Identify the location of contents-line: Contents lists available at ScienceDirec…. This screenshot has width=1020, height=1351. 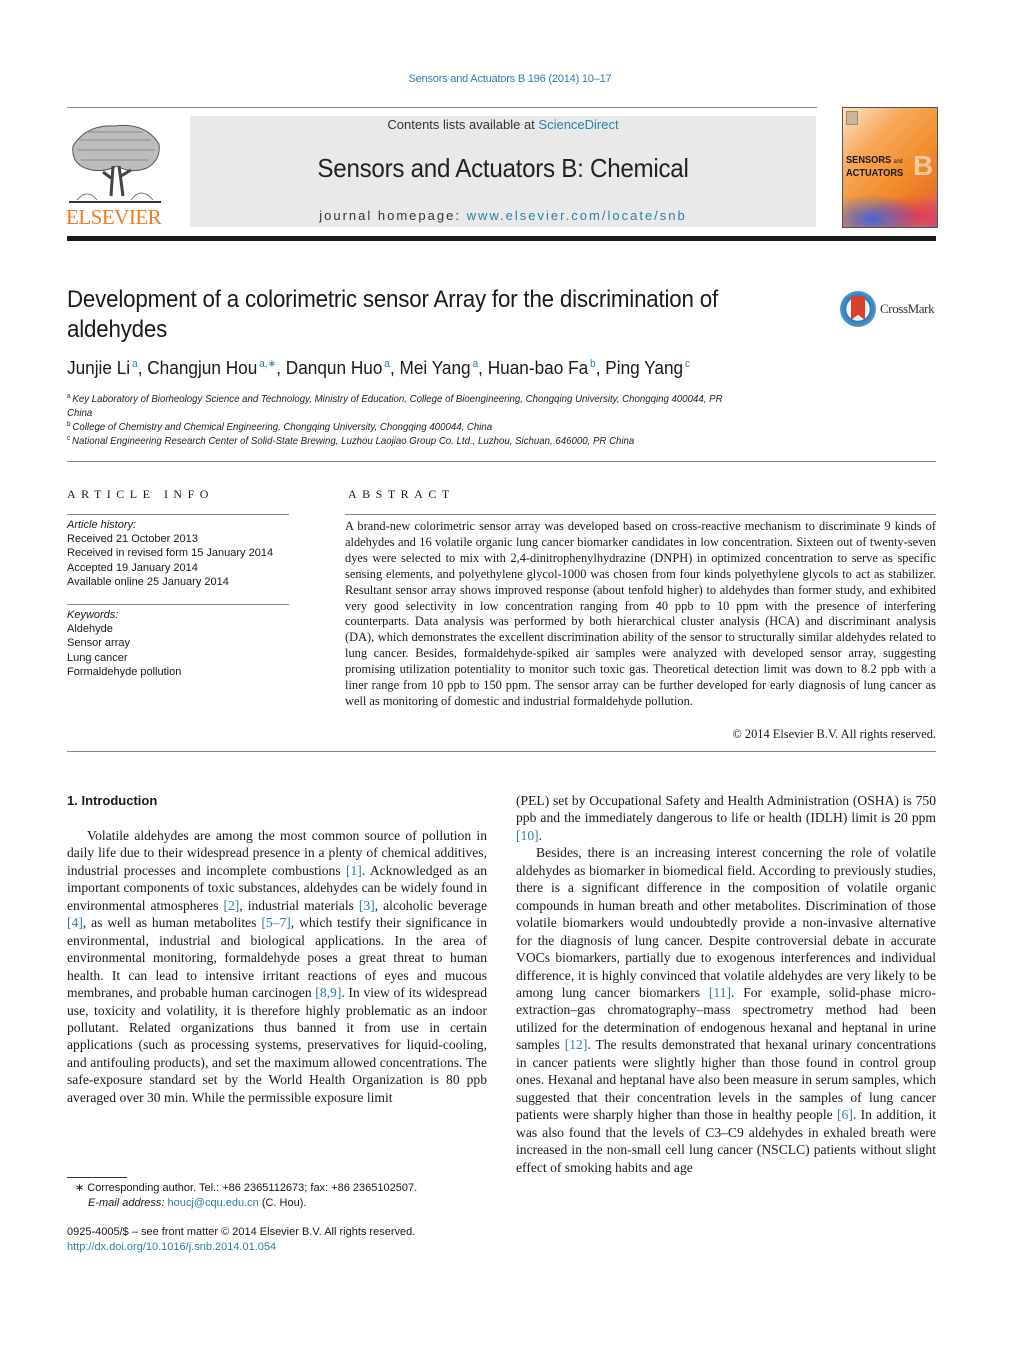
(503, 124).